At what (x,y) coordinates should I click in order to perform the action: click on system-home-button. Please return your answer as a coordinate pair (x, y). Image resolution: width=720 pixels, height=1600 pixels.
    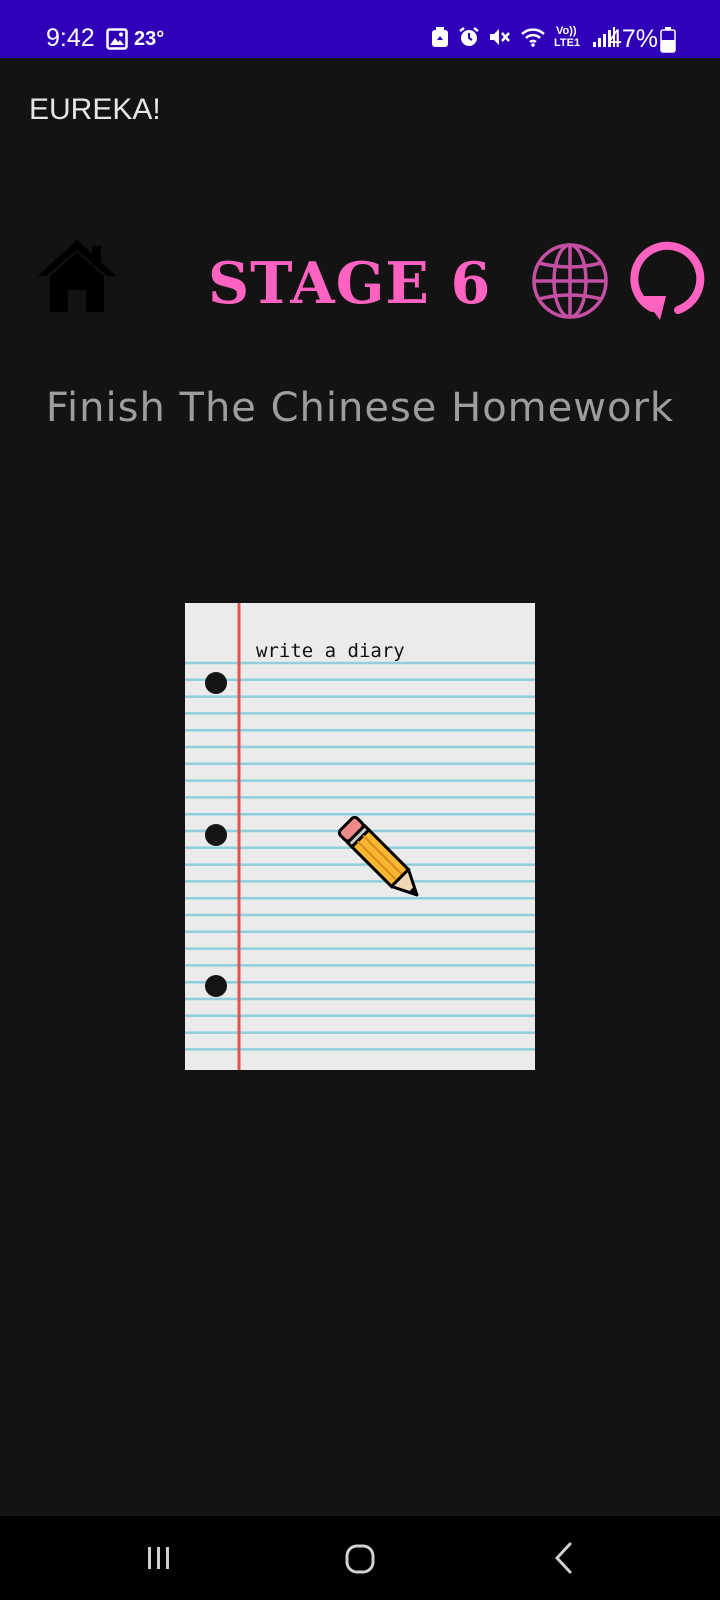
    Looking at the image, I should click on (360, 1558).